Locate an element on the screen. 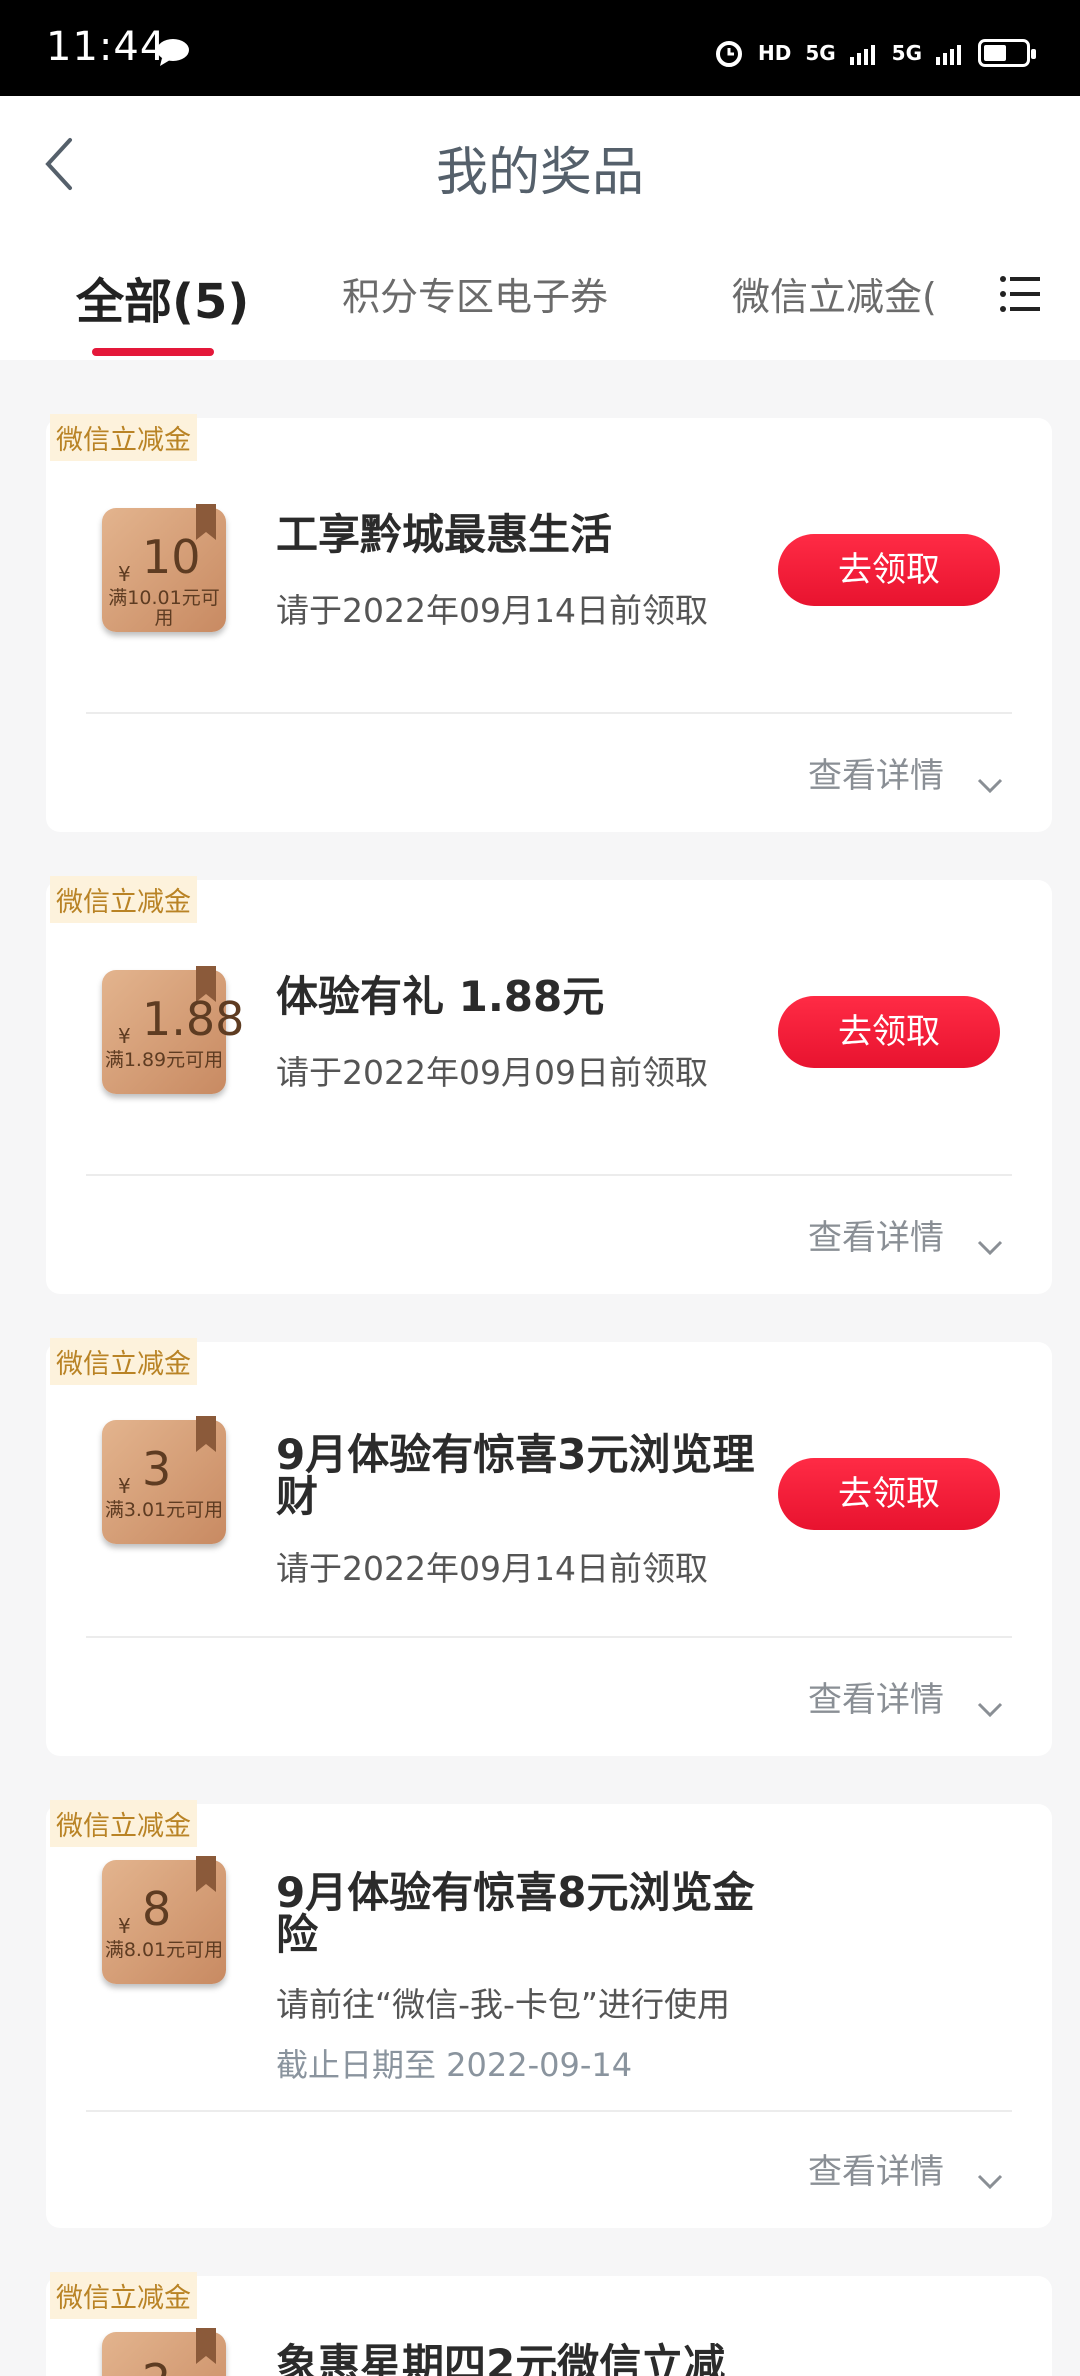 The width and height of the screenshot is (1080, 2376). coupon-condition: 满3.01元可用 is located at coordinates (164, 1510).